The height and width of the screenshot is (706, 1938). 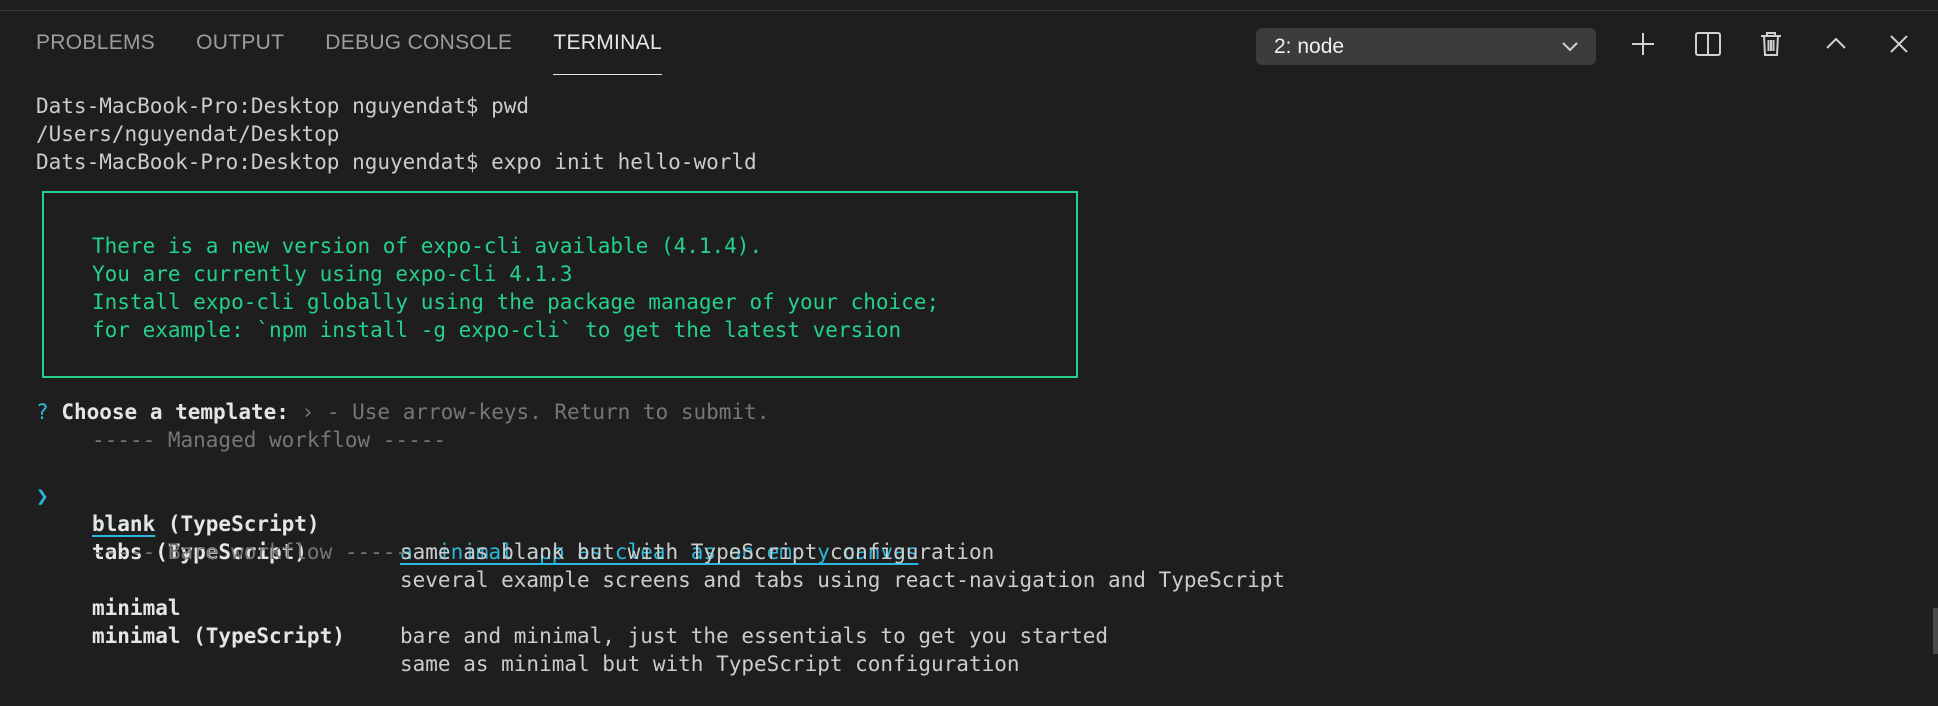 I want to click on terminal-select-value: 2: node, so click(x=1309, y=46).